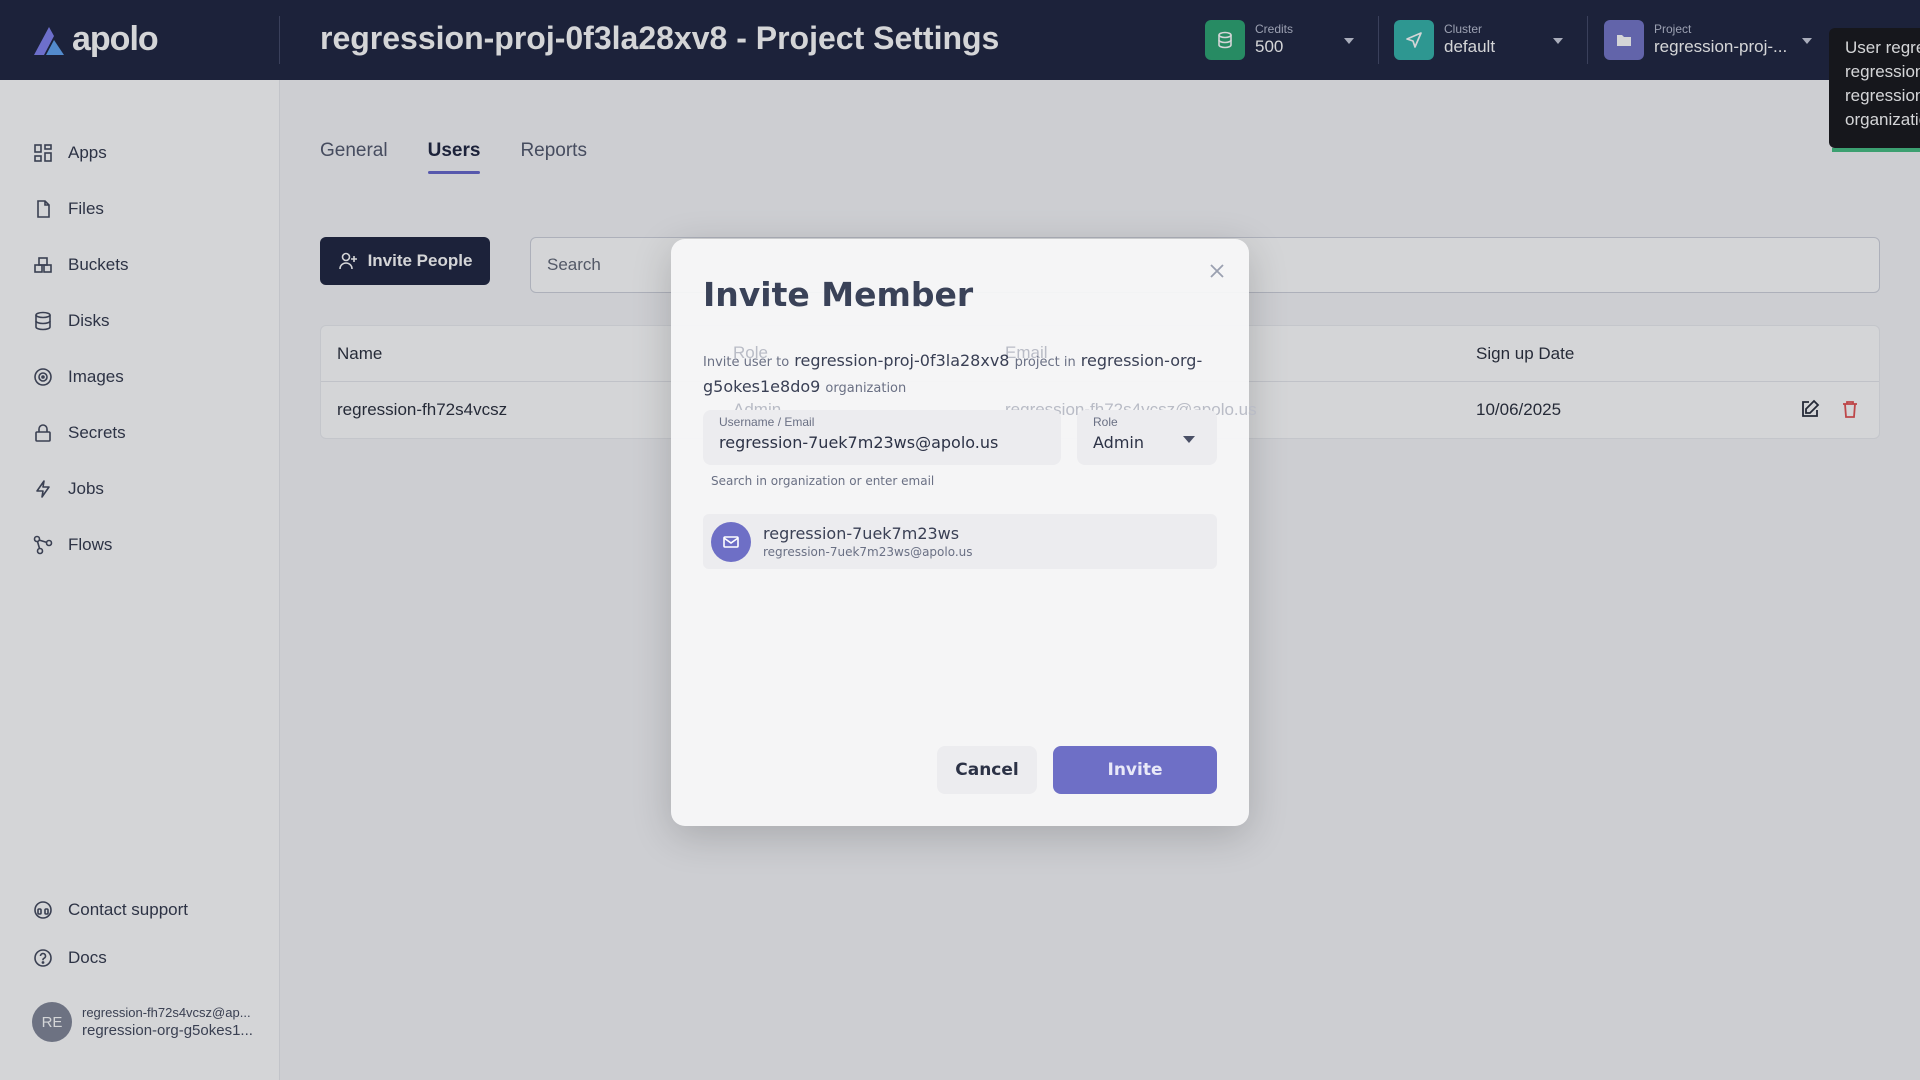 The width and height of the screenshot is (1920, 1080). Describe the element at coordinates (868, 551) in the screenshot. I see `suggestion-email: regression-7uek7m23ws@apolo.us` at that location.